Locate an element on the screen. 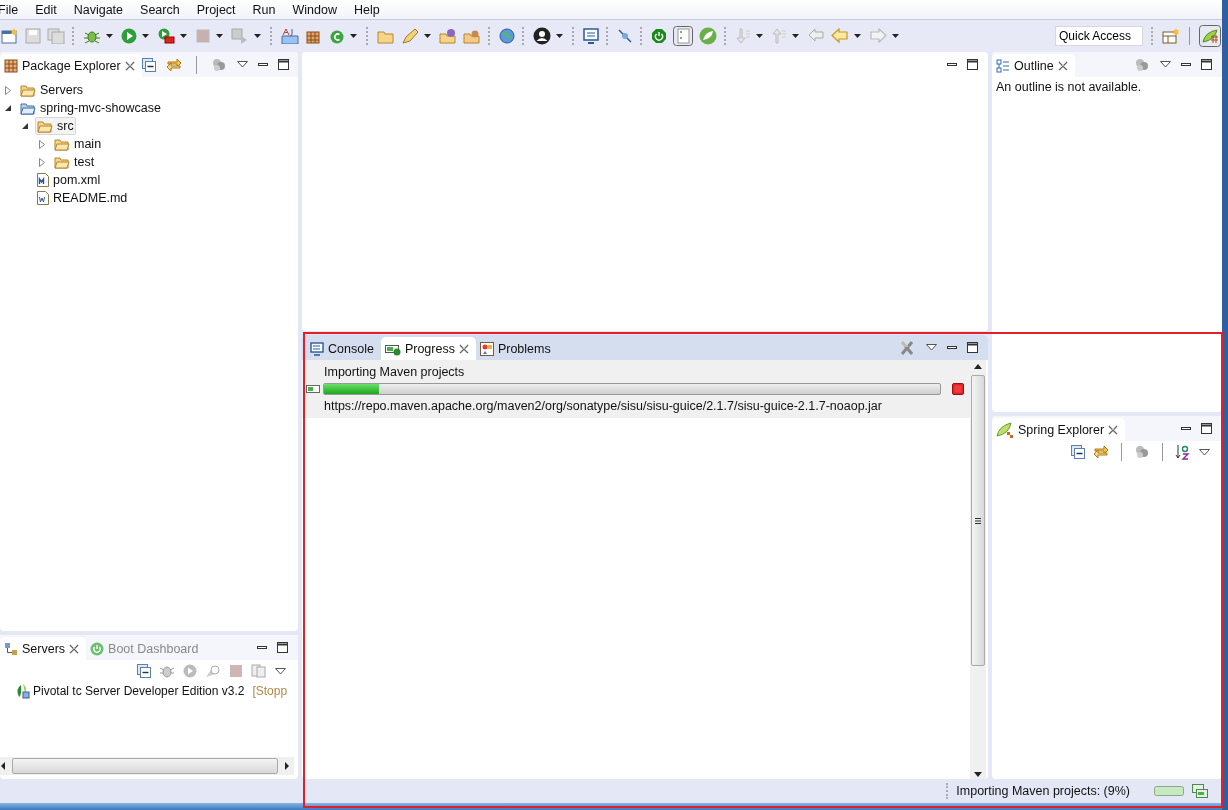 The width and height of the screenshot is (1228, 810). scroll-down-icon is located at coordinates (978, 774).